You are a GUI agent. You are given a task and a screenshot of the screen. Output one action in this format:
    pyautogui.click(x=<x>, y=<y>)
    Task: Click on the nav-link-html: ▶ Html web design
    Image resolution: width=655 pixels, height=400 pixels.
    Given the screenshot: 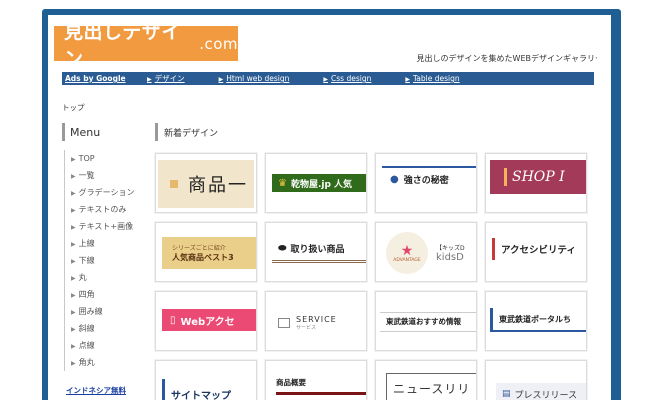 What is the action you would take?
    pyautogui.click(x=254, y=78)
    